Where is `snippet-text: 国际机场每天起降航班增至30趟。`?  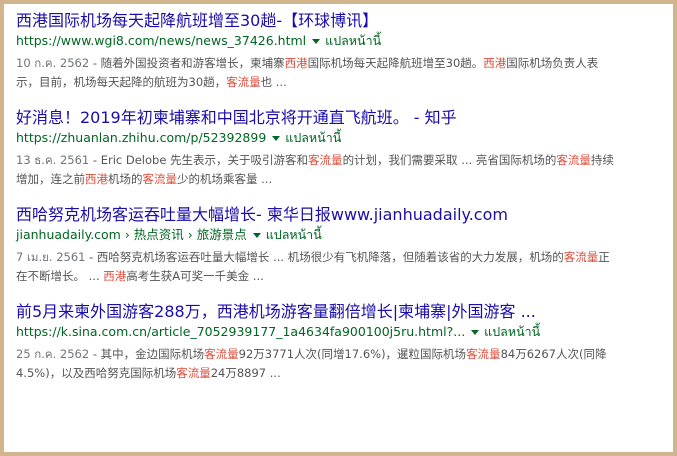 snippet-text: 国际机场每天起降航班增至30趟。 is located at coordinates (395, 63).